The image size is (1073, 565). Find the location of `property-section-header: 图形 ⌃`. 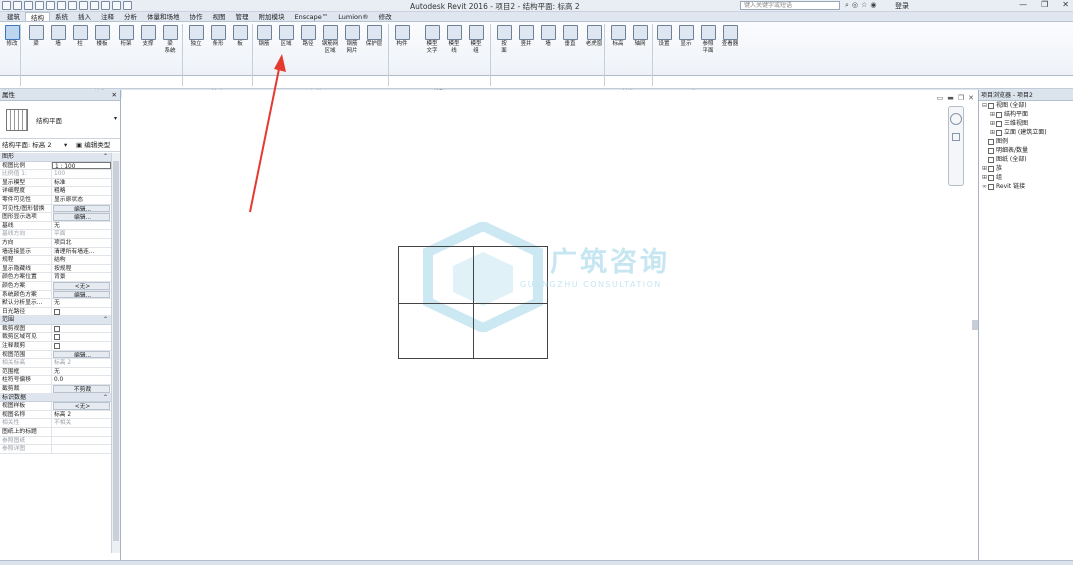

property-section-header: 图形 ⌃ is located at coordinates (55, 157).